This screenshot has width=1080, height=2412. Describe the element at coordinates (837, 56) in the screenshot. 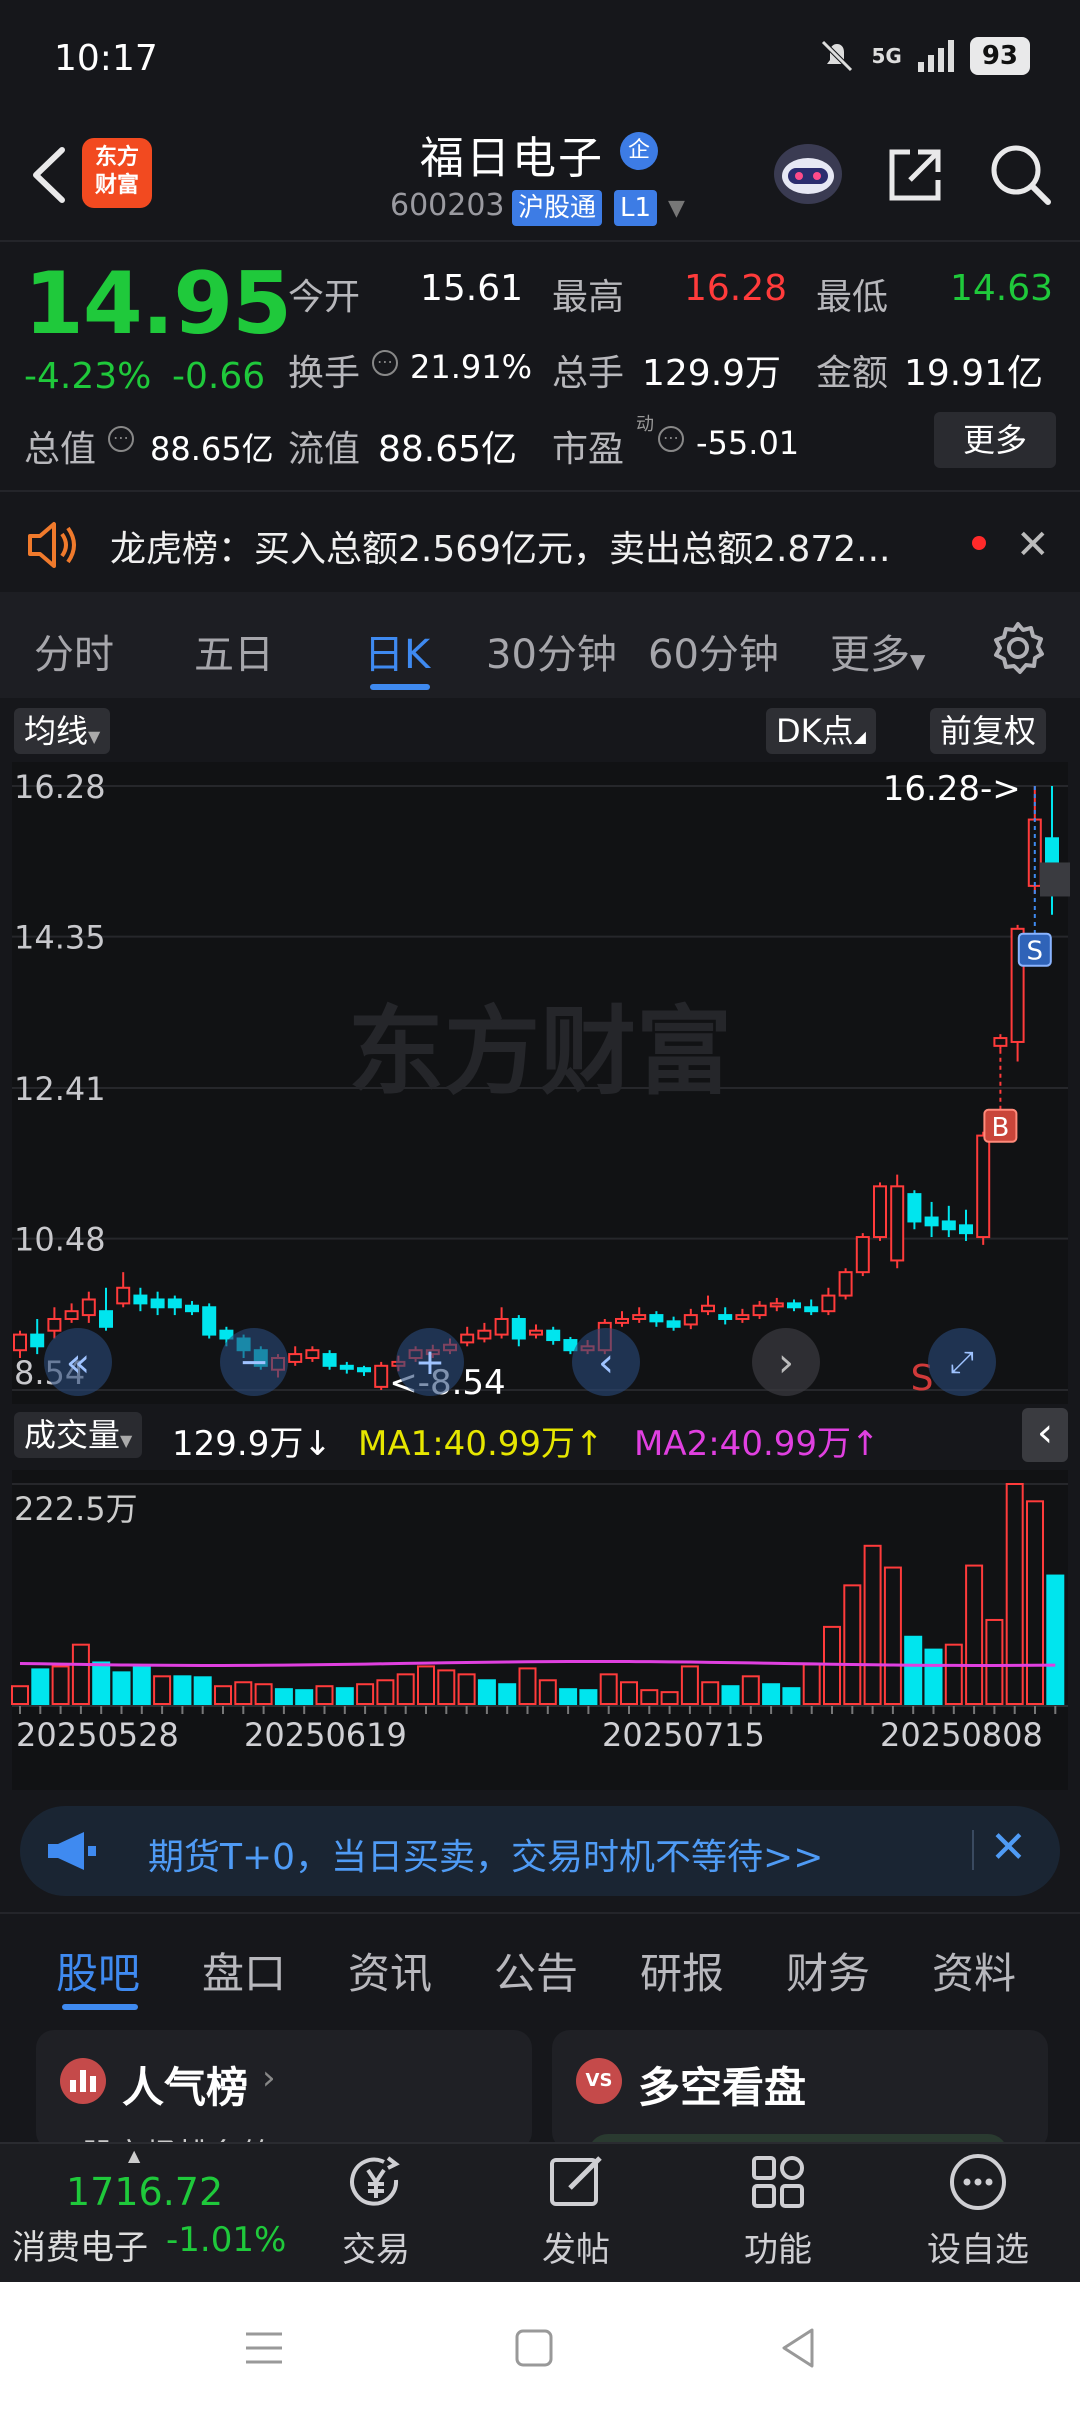

I see `mute-icon` at that location.